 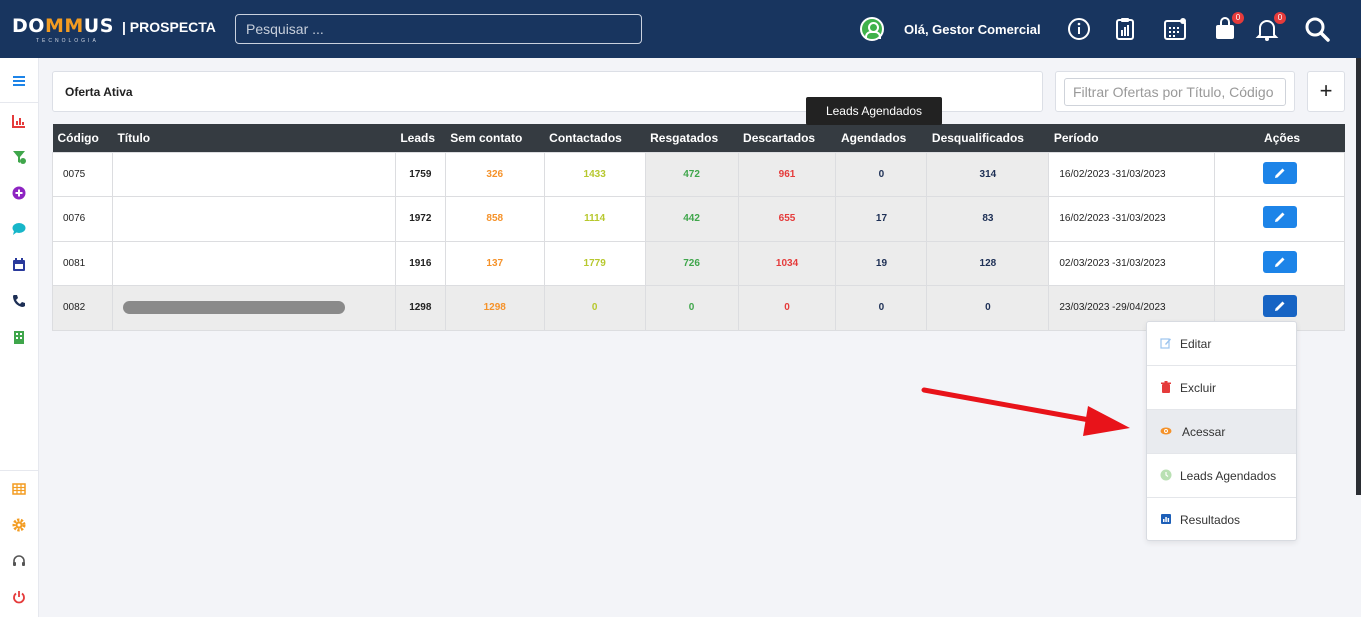 I want to click on annotation-arrow-icon, so click(x=1025, y=411).